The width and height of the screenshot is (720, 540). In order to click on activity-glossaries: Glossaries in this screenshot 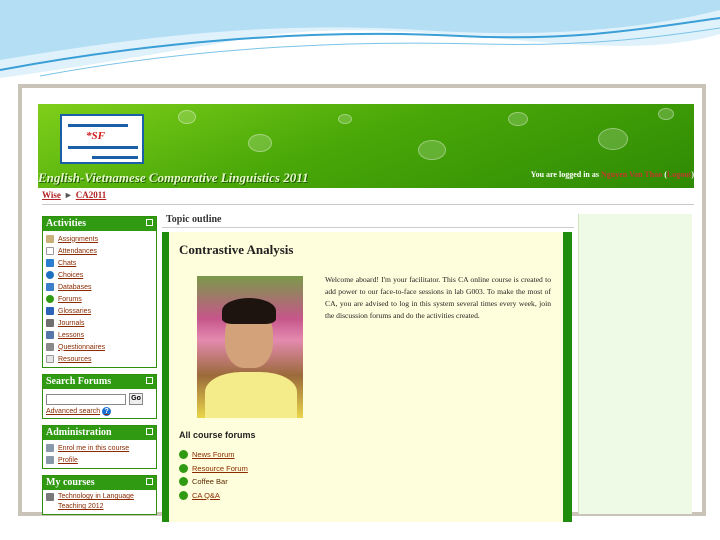, I will do `click(99, 311)`.